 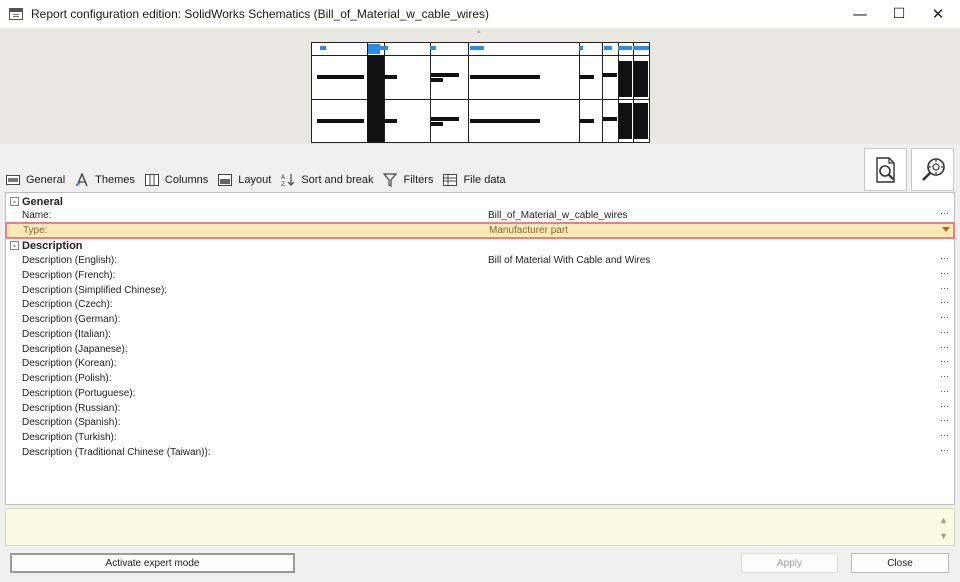 I want to click on print-preview-button, so click(x=885, y=169).